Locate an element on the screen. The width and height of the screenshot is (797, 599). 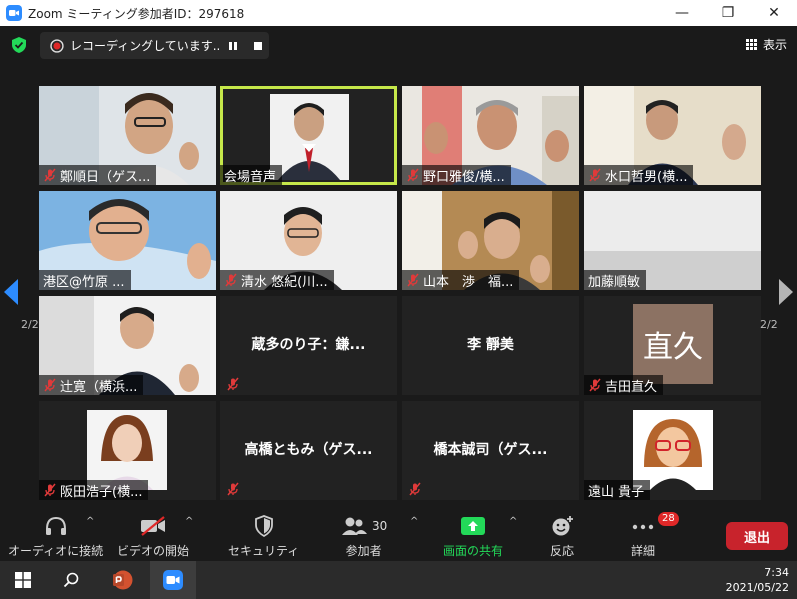
start-button is located at coordinates (23, 580).